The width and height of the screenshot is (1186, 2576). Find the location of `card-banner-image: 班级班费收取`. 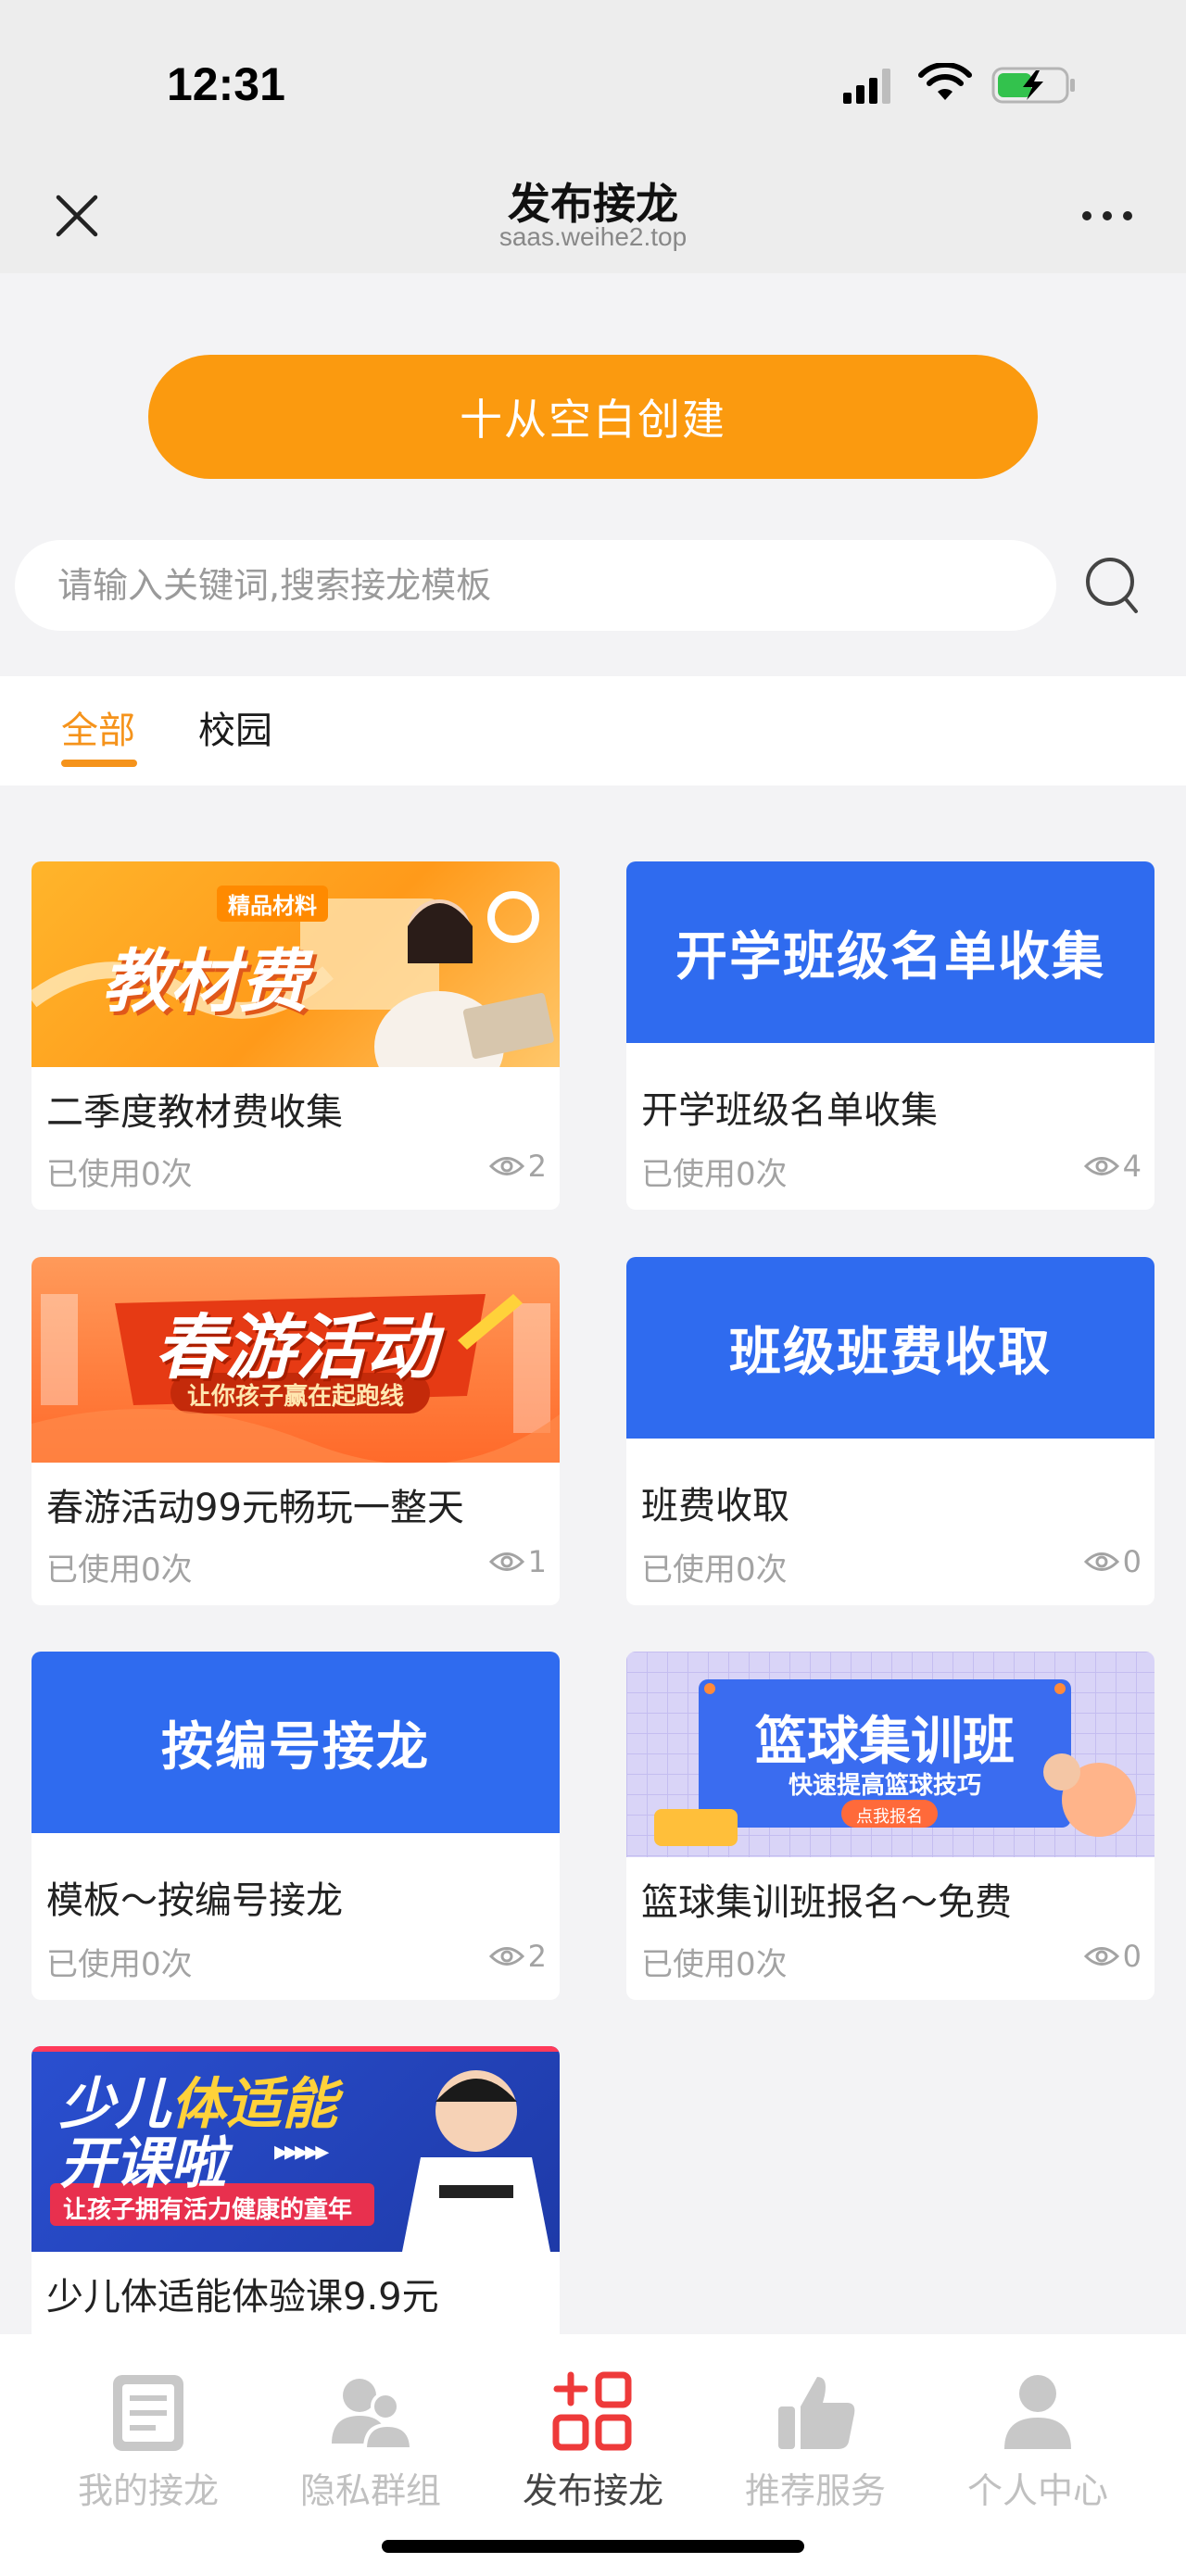

card-banner-image: 班级班费收取 is located at coordinates (890, 1348).